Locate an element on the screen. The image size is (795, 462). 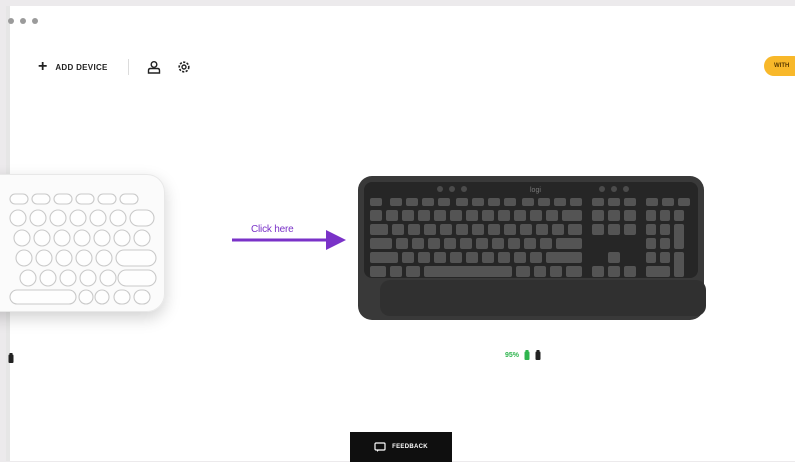
black-keyboard-battery: 95% is located at coordinates (523, 355).